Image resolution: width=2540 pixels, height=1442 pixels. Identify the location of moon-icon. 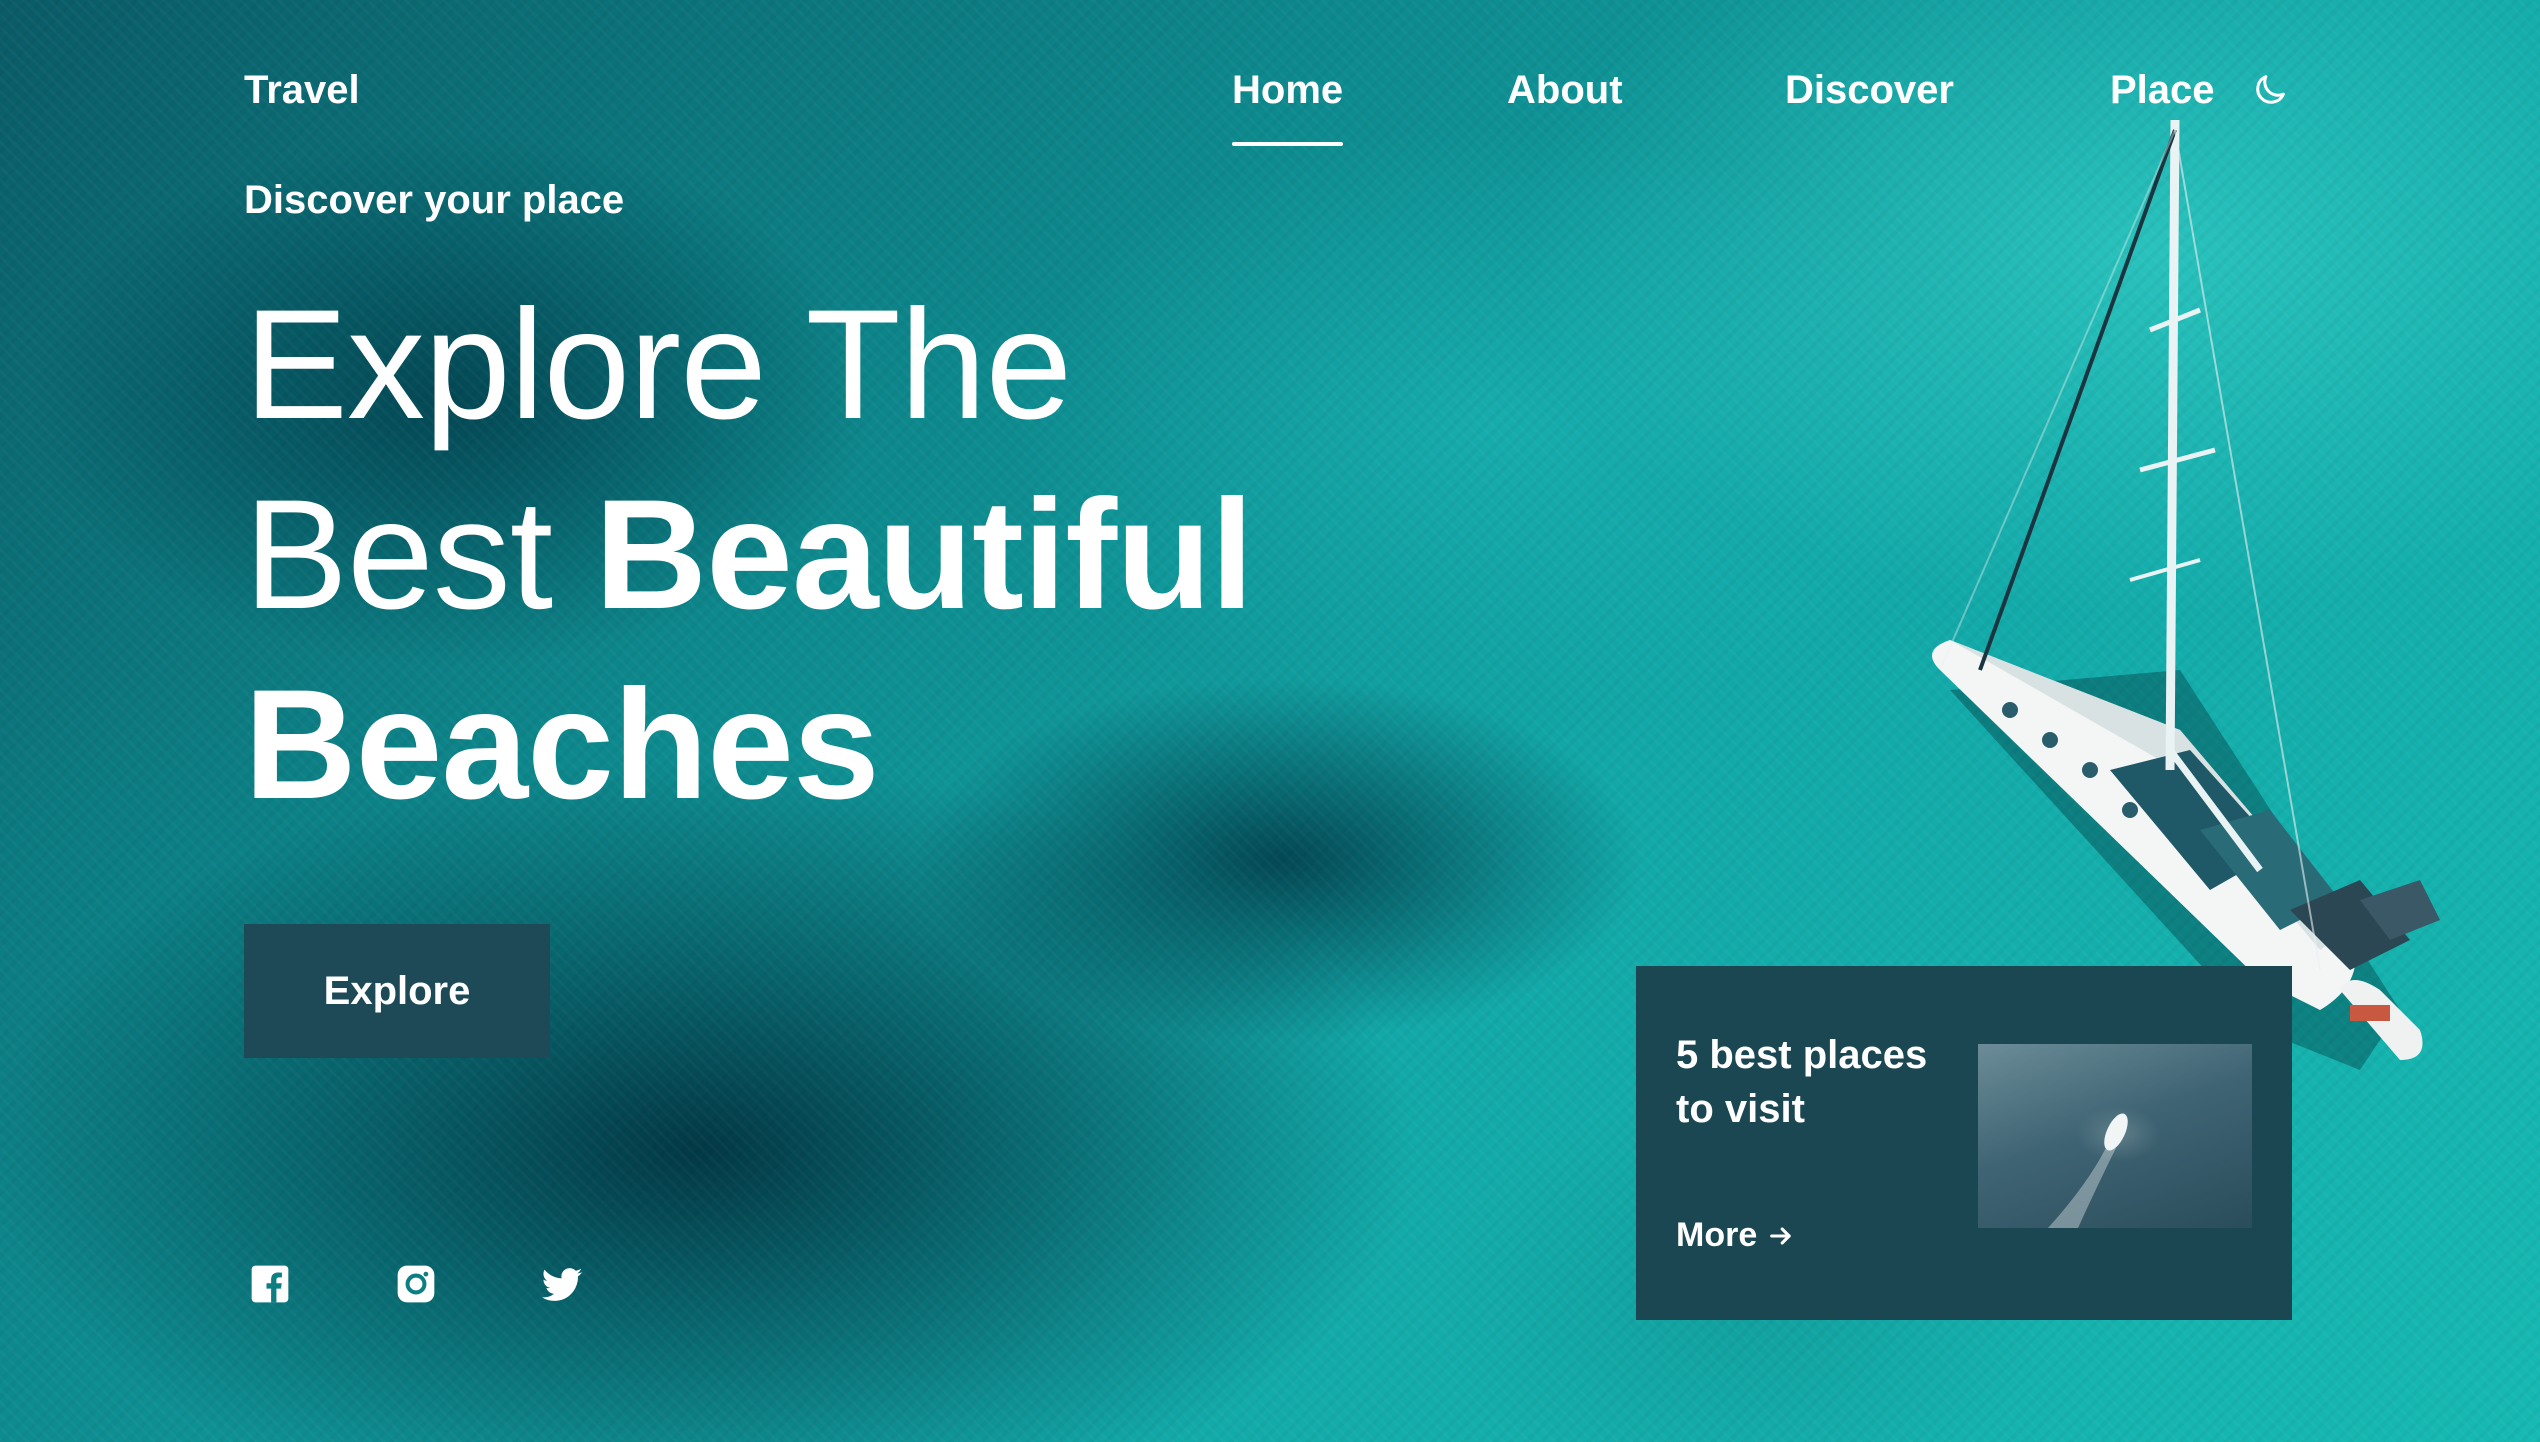
(2270, 90).